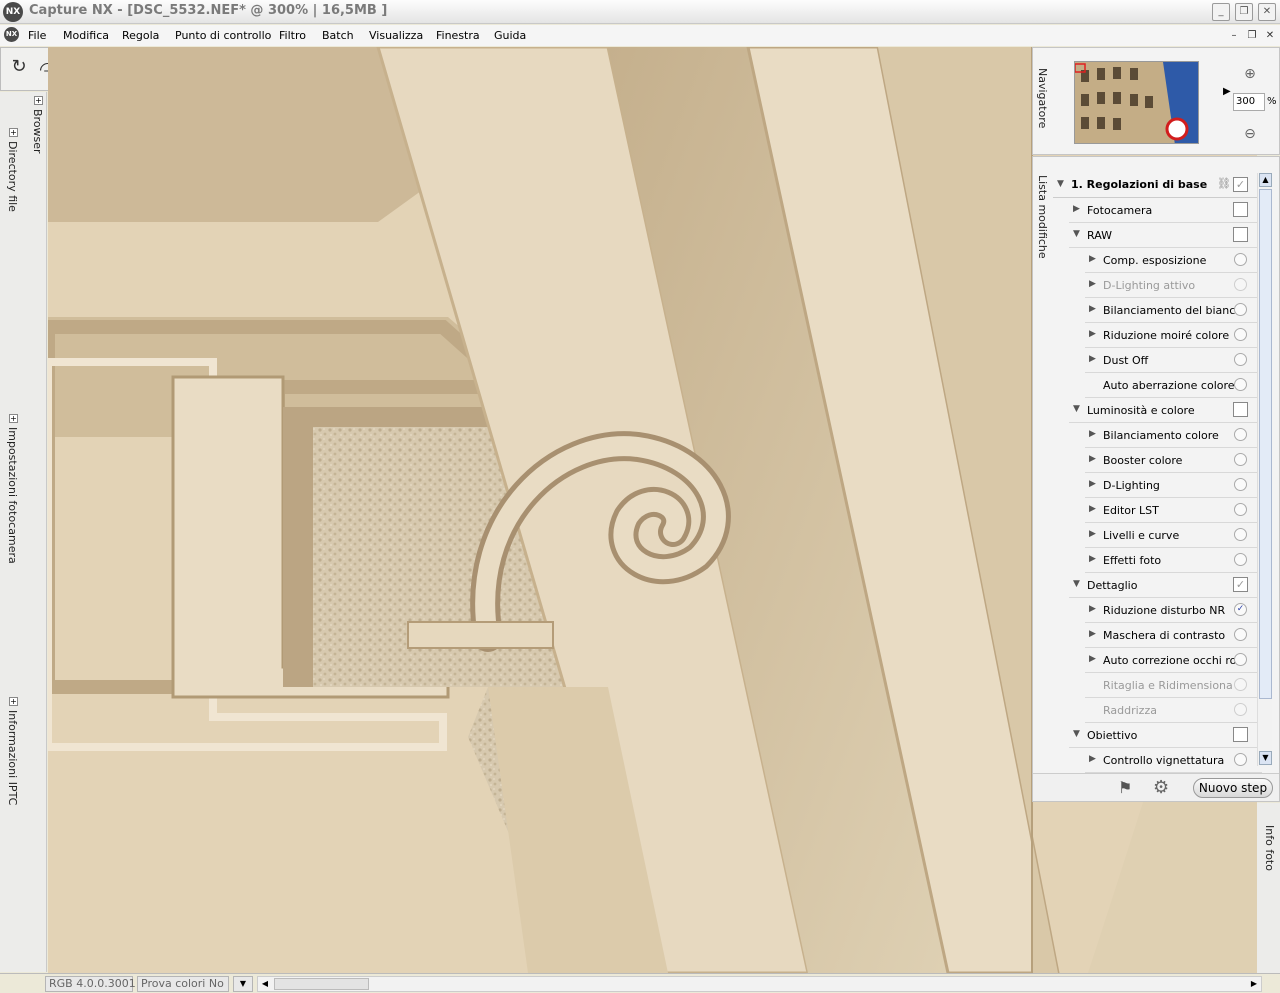  Describe the element at coordinates (1249, 102) in the screenshot. I see `zoom-level-input: 300` at that location.